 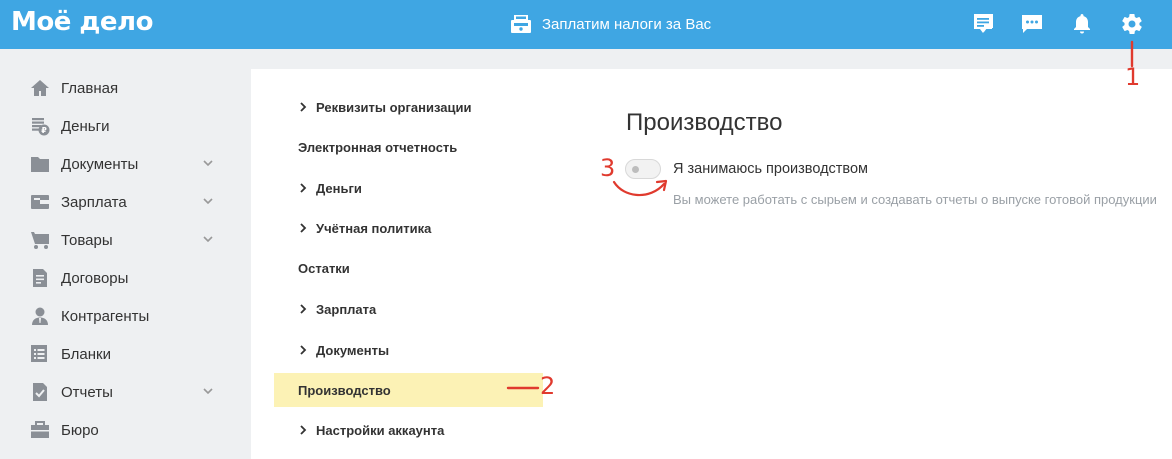 What do you see at coordinates (40, 392) in the screenshot?
I see `report-icon` at bounding box center [40, 392].